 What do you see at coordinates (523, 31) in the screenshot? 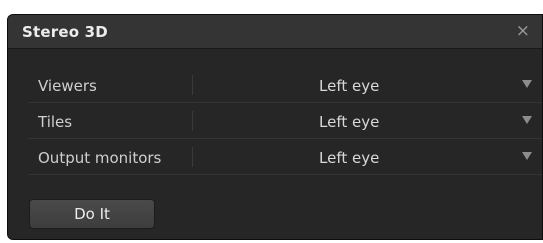
I see `close-icon: ×` at bounding box center [523, 31].